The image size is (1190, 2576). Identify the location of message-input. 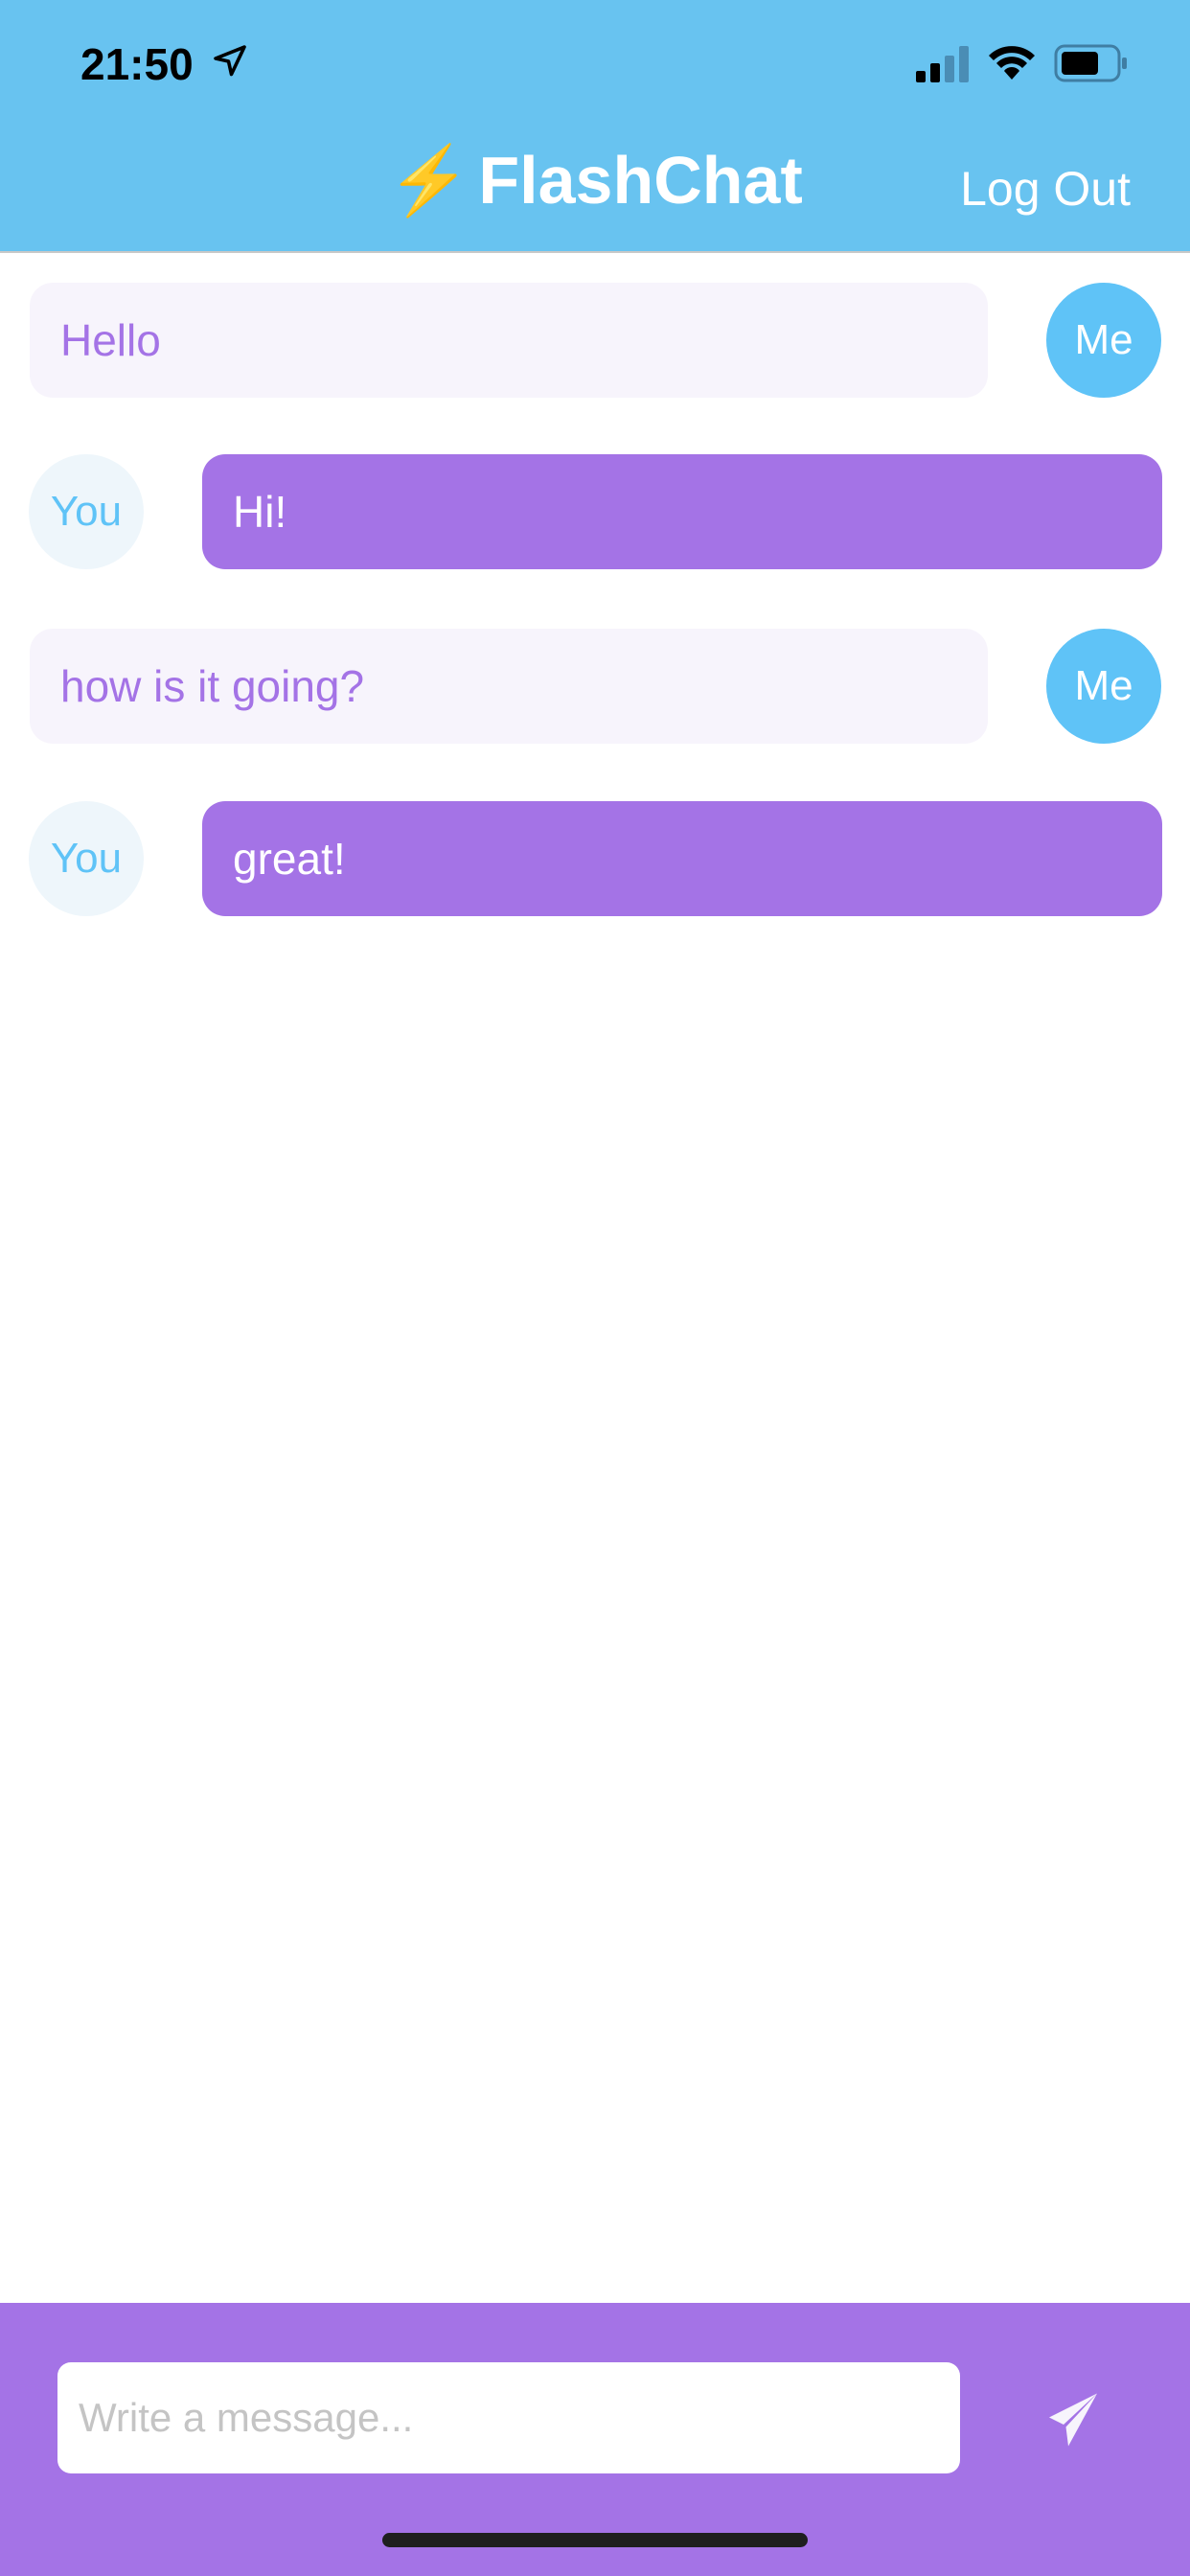
(509, 2417).